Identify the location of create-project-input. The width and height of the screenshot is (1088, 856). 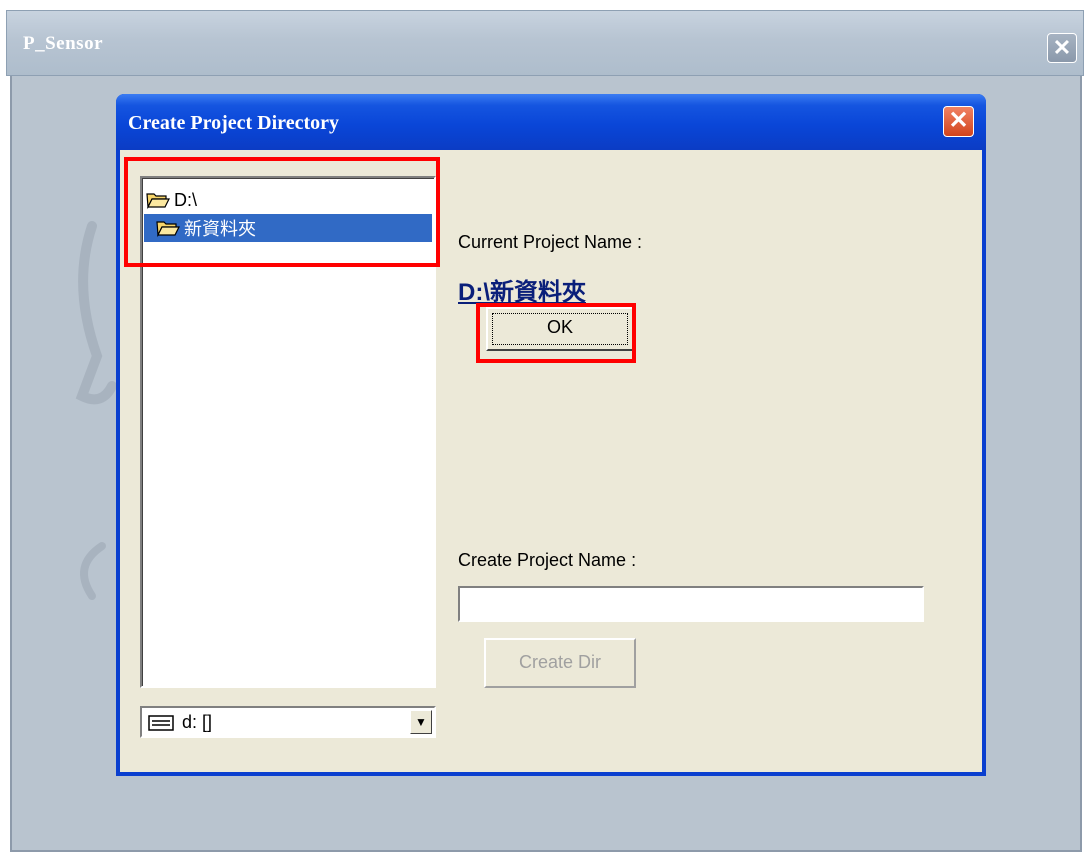
(691, 604).